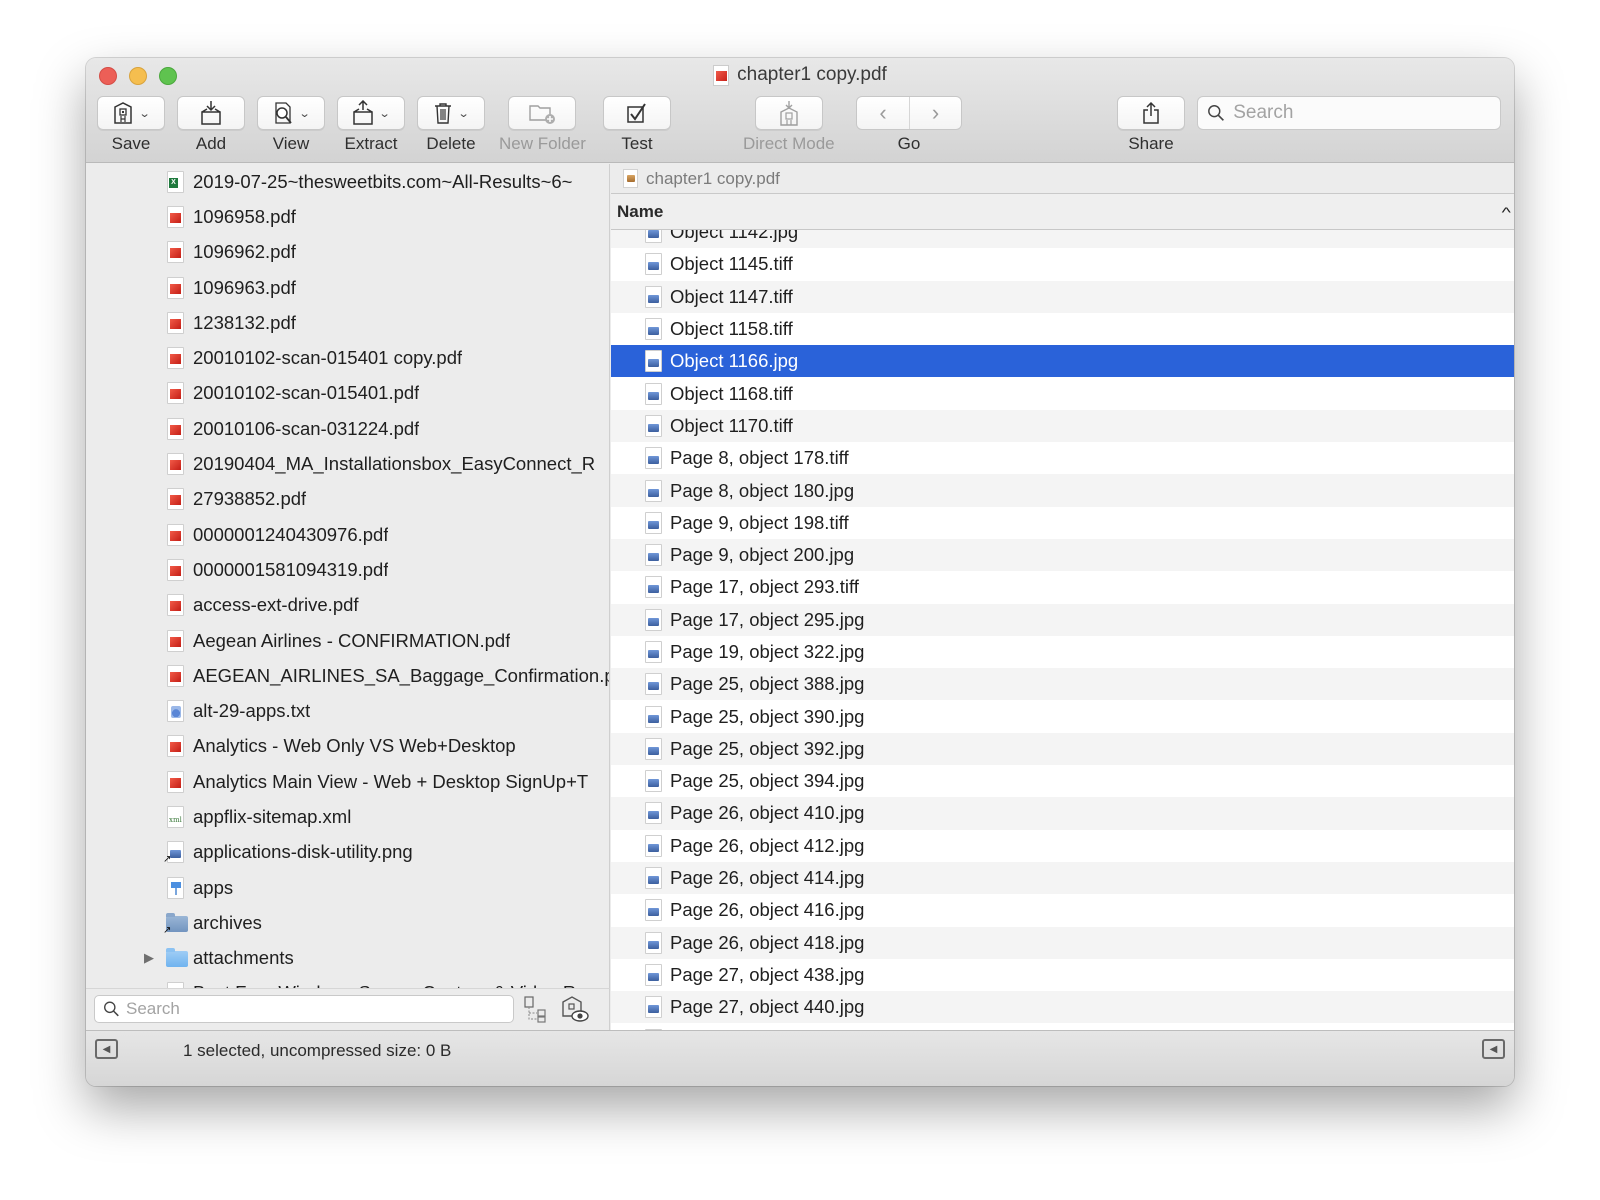  What do you see at coordinates (1062, 555) in the screenshot?
I see `archive-list-row: Page 9, object 200.jpg` at bounding box center [1062, 555].